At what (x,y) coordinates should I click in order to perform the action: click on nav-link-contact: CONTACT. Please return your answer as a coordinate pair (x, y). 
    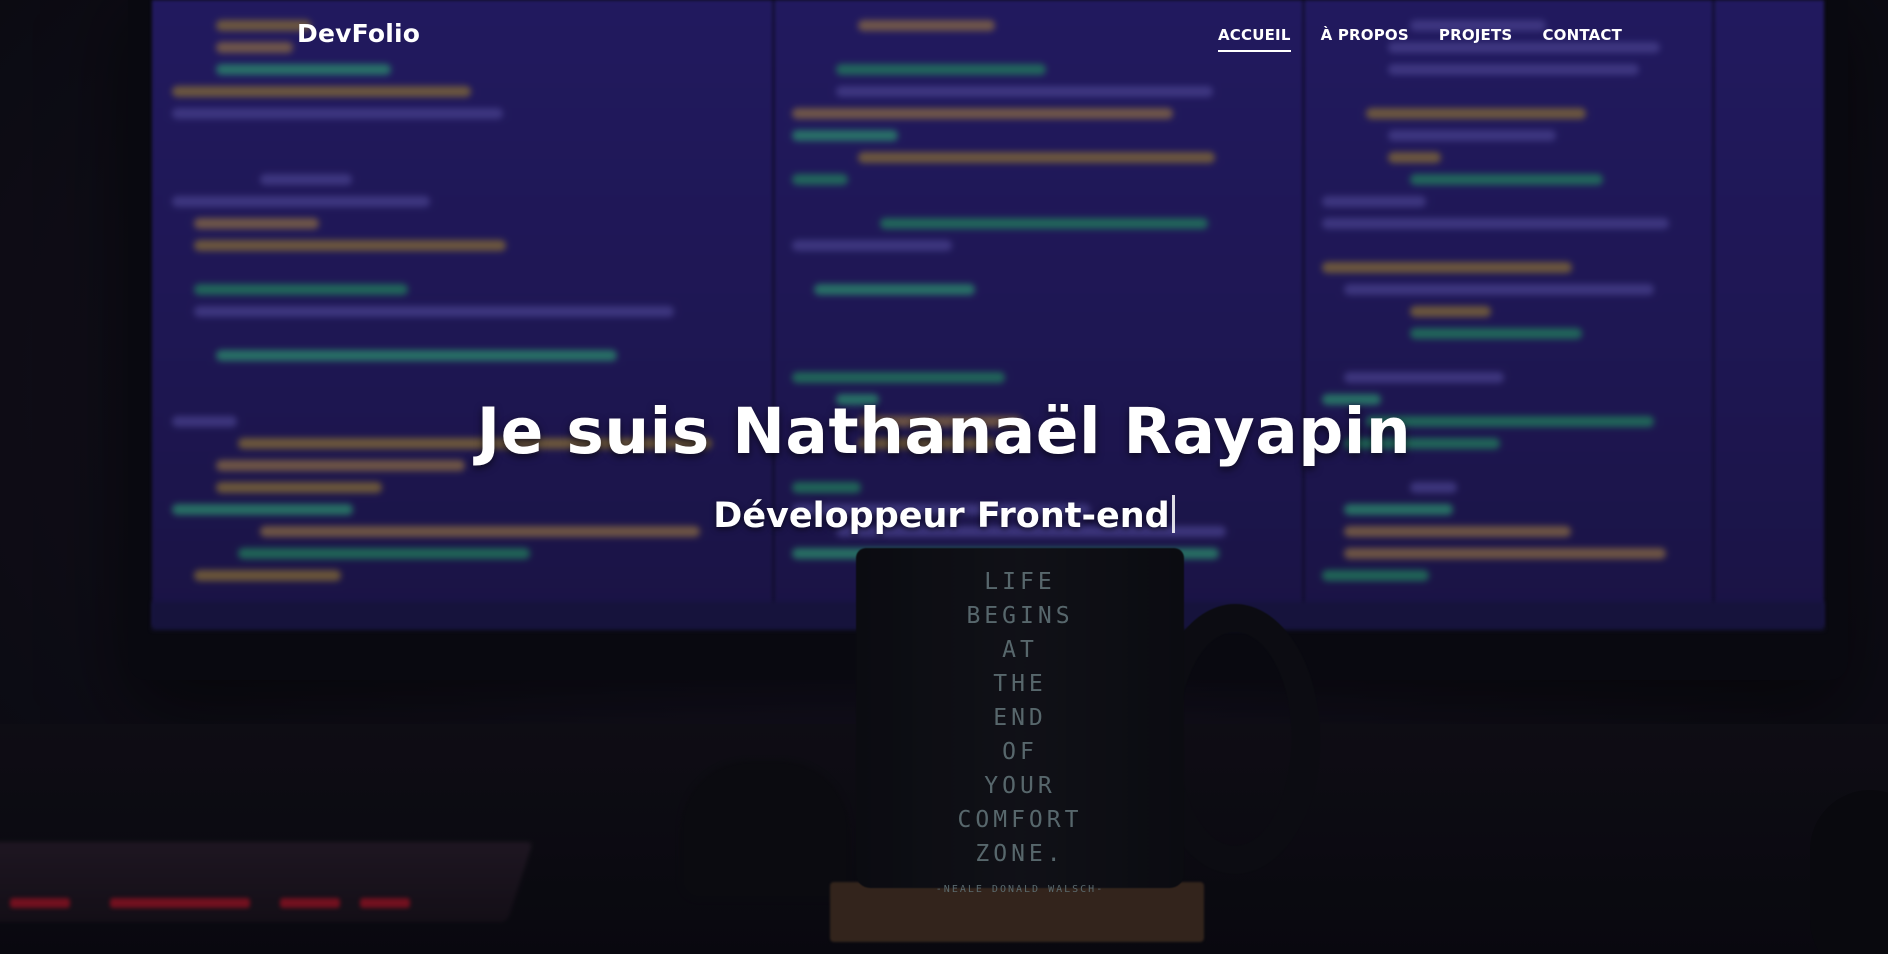
    Looking at the image, I should click on (1582, 39).